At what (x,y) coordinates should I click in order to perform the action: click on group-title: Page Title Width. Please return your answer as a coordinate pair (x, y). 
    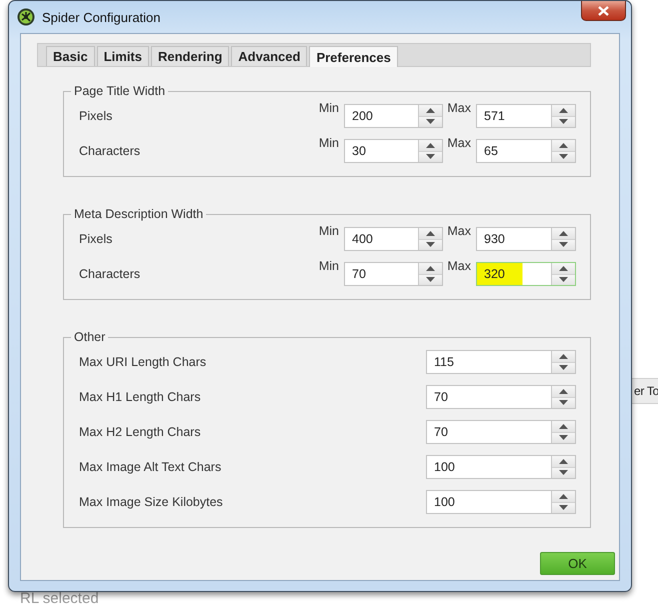
    Looking at the image, I should click on (119, 91).